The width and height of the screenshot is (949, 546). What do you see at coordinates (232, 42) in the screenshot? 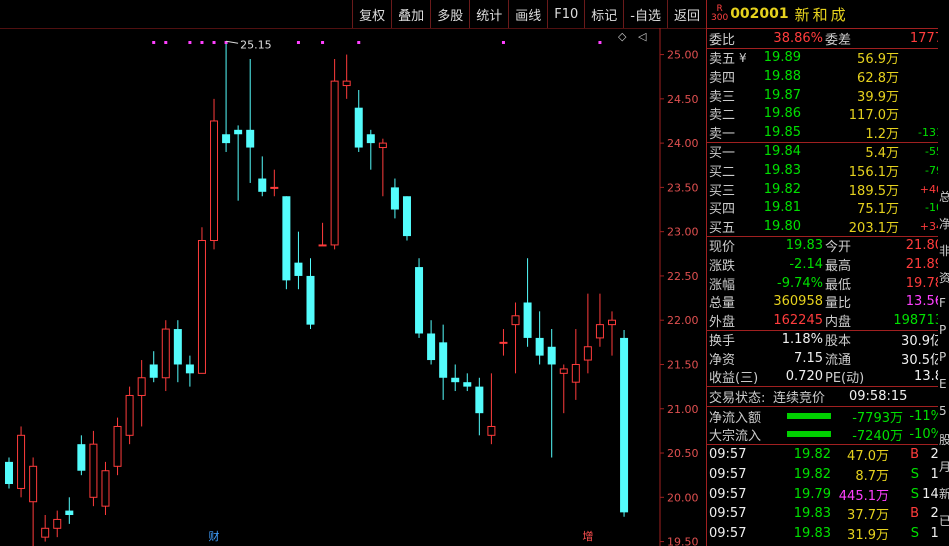
I see `high-pointer` at bounding box center [232, 42].